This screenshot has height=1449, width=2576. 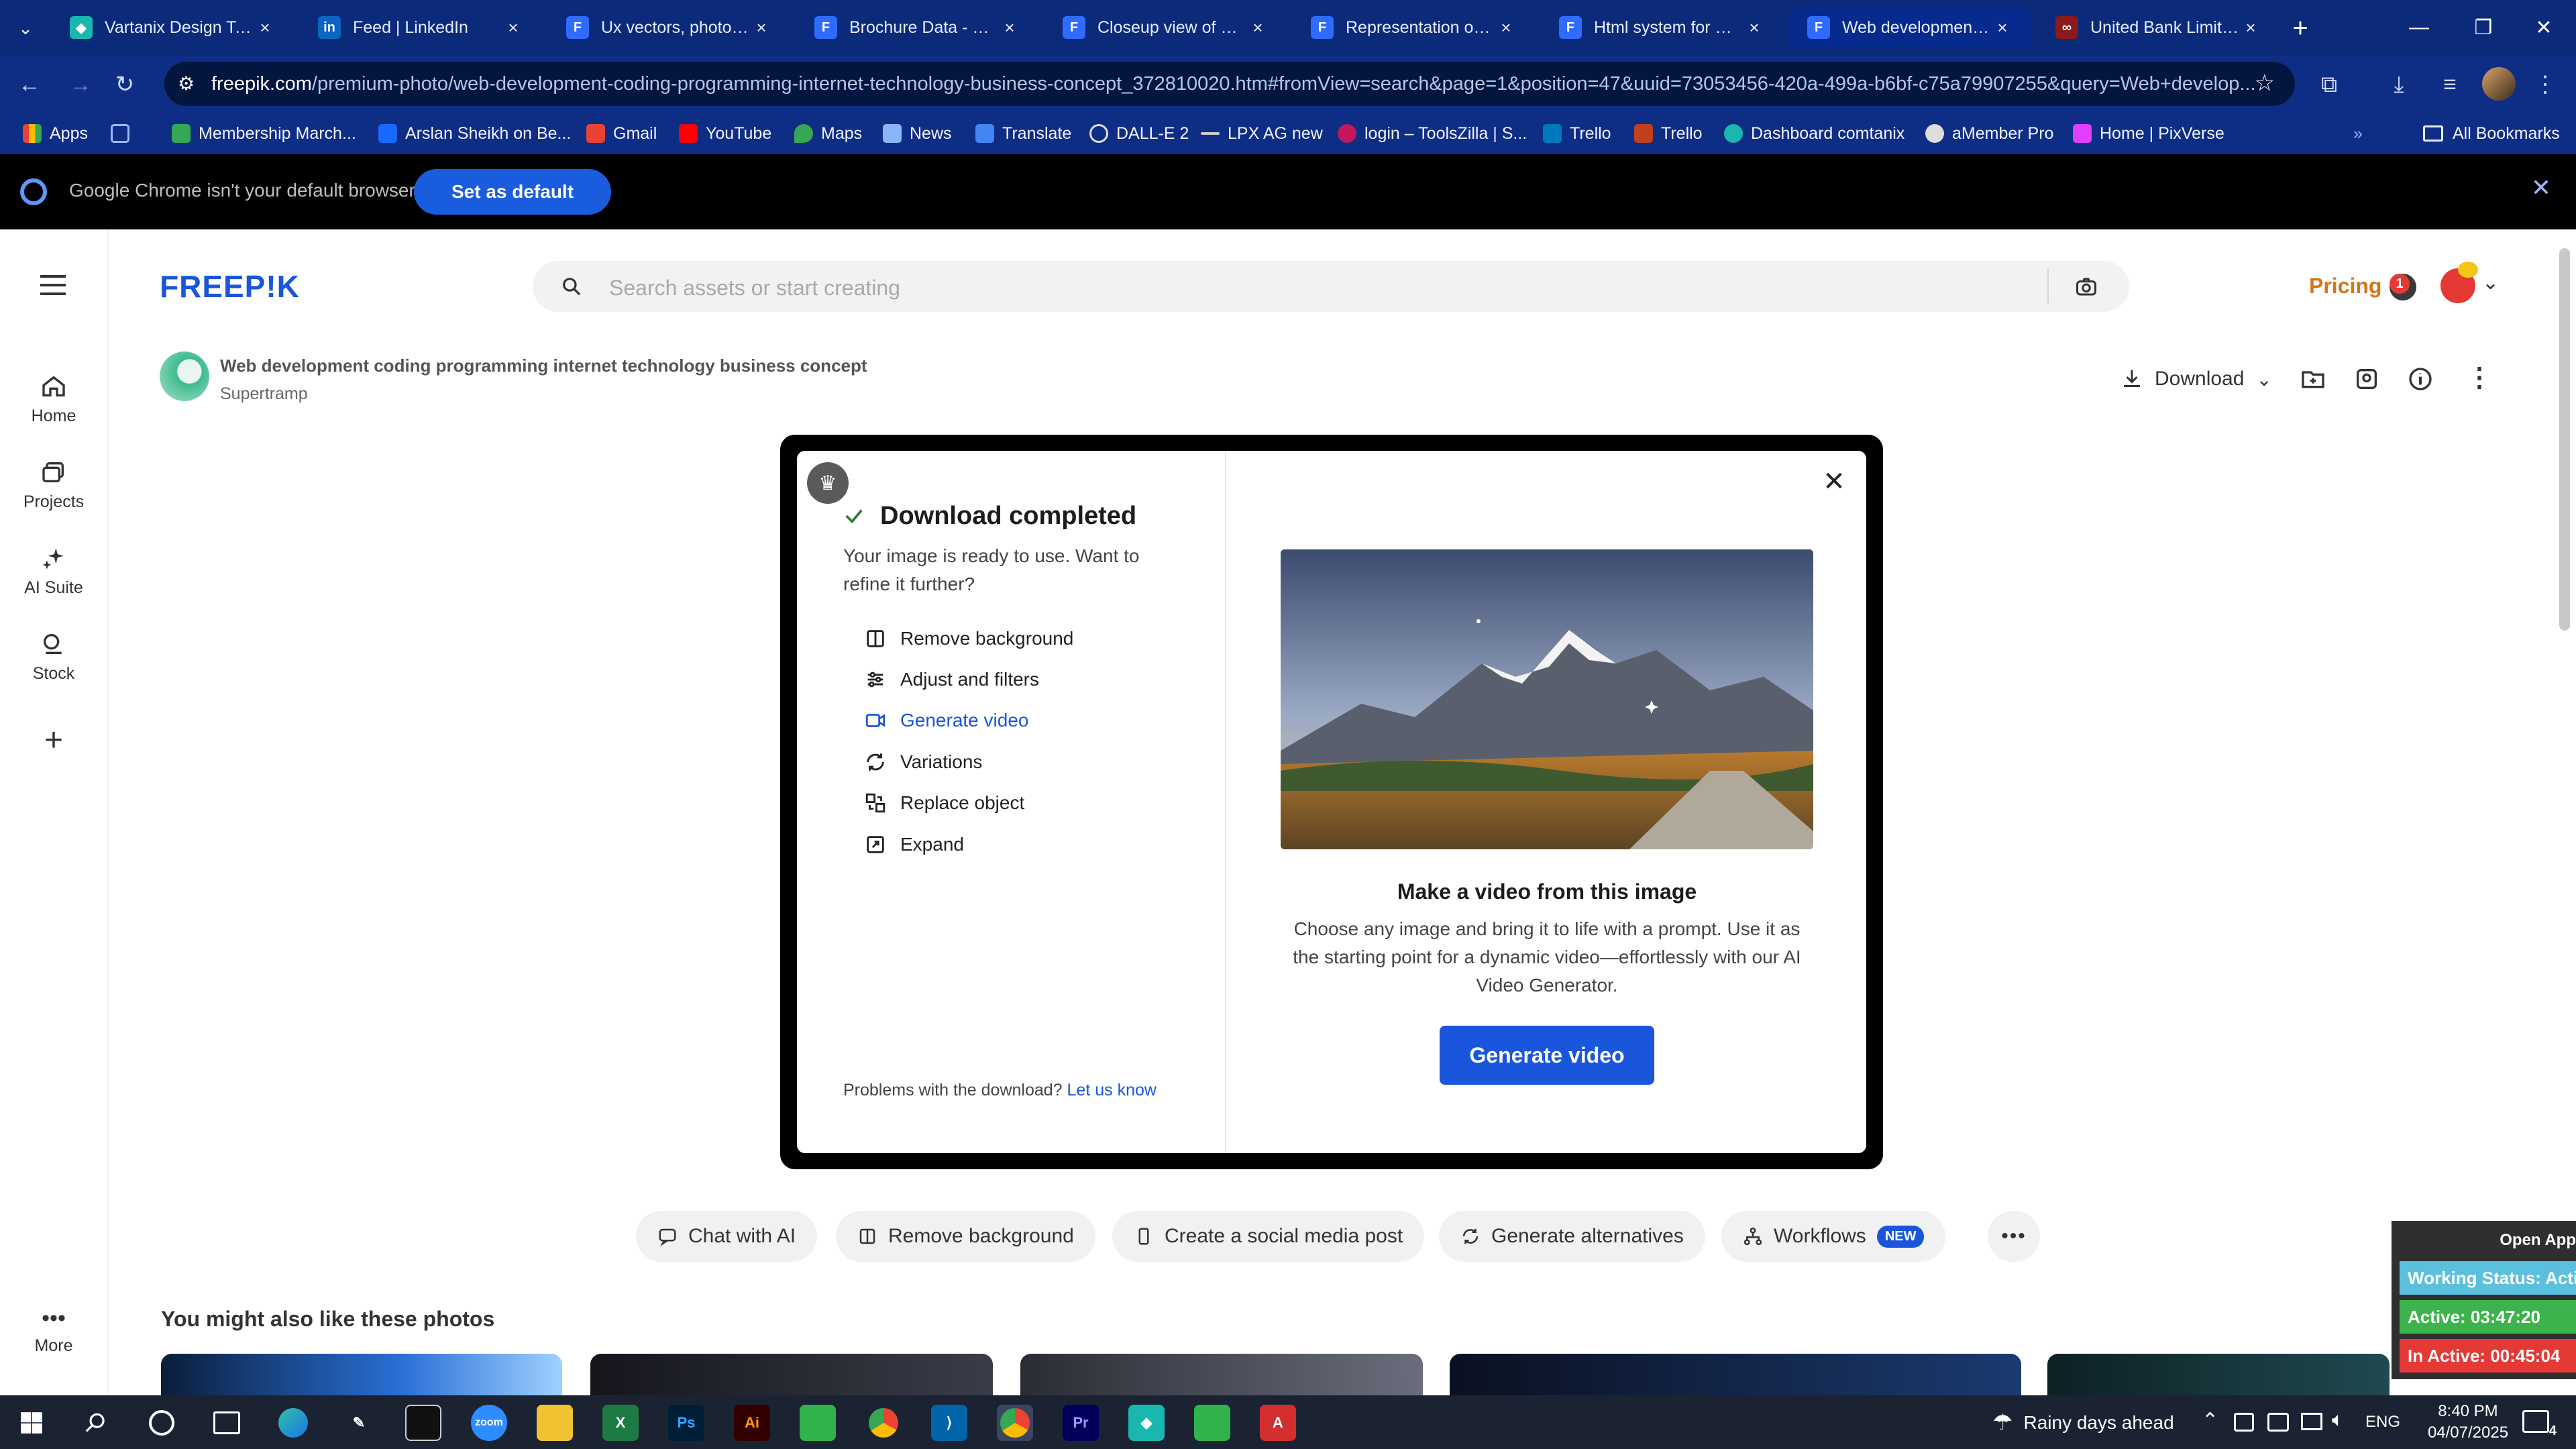 I want to click on tray-monitor-icon, so click(x=2311, y=1421).